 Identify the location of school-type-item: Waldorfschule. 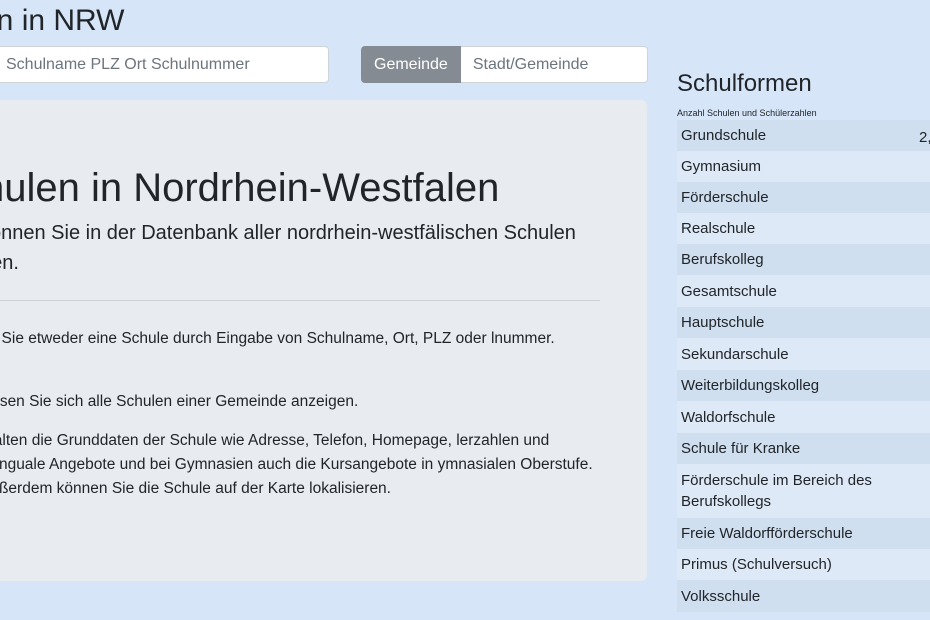
(803, 417).